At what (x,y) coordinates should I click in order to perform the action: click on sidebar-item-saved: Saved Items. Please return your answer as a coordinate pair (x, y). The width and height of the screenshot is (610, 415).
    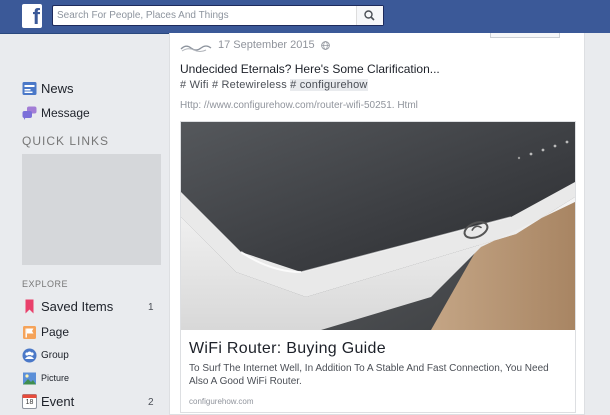
    Looking at the image, I should click on (67, 306).